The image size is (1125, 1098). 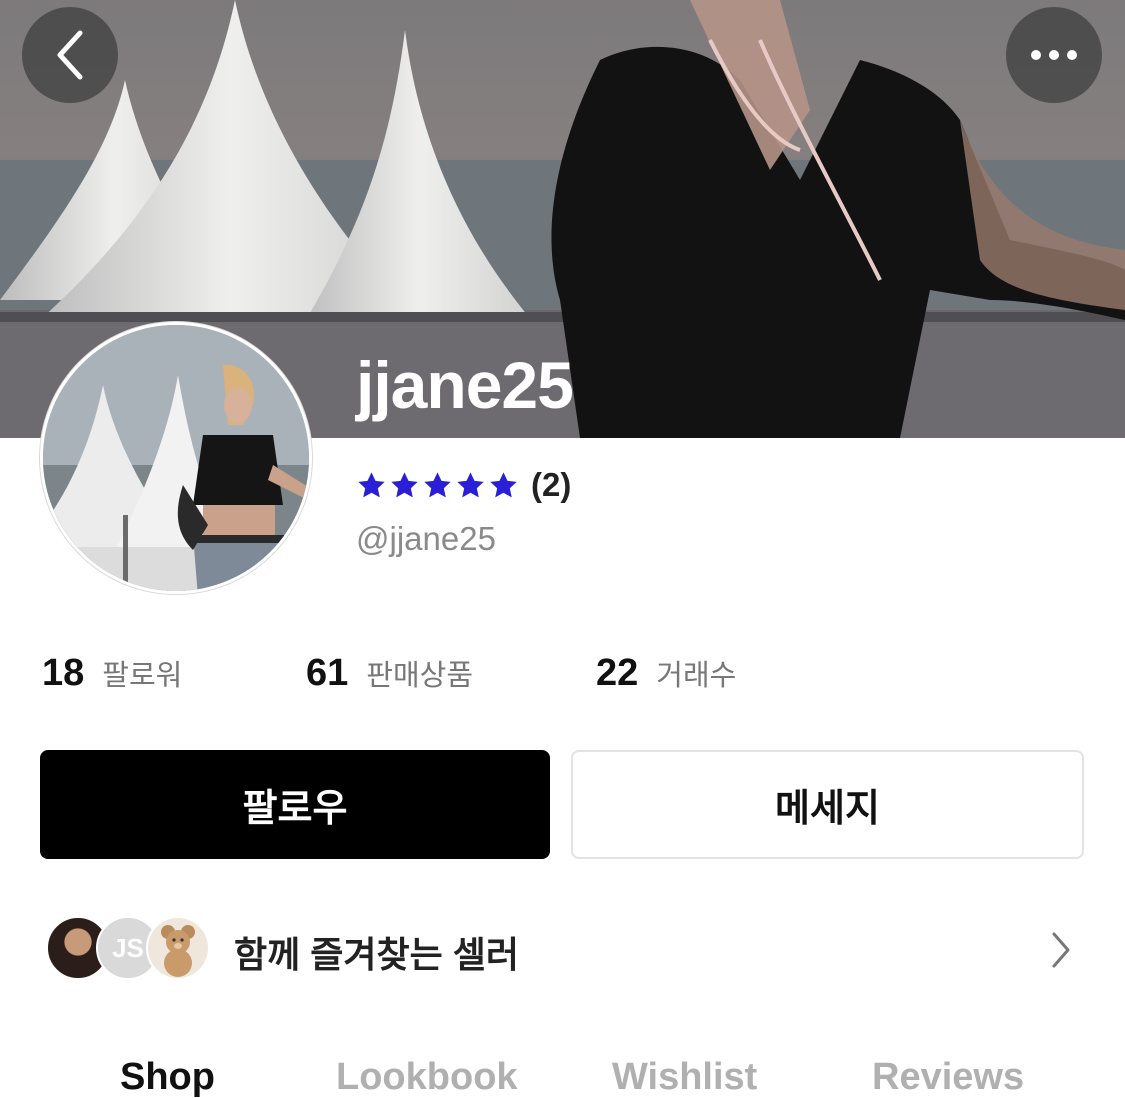 I want to click on user-handle: @jjane25, so click(x=426, y=538).